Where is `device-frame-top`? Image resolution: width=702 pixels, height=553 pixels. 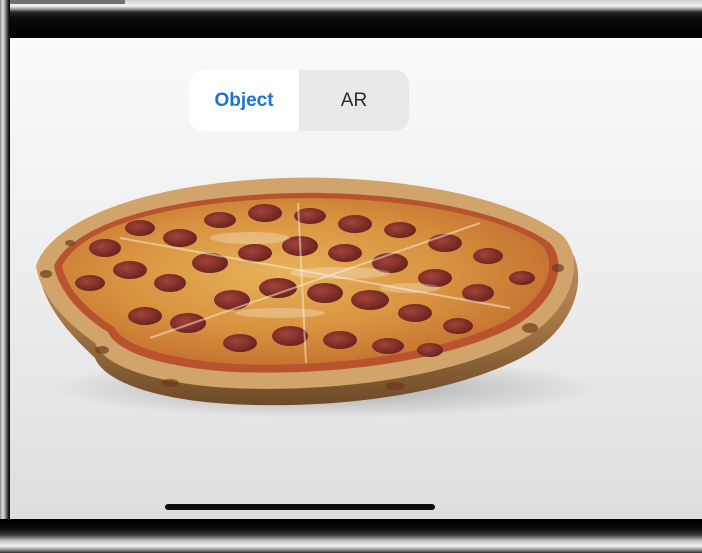 device-frame-top is located at coordinates (351, 19).